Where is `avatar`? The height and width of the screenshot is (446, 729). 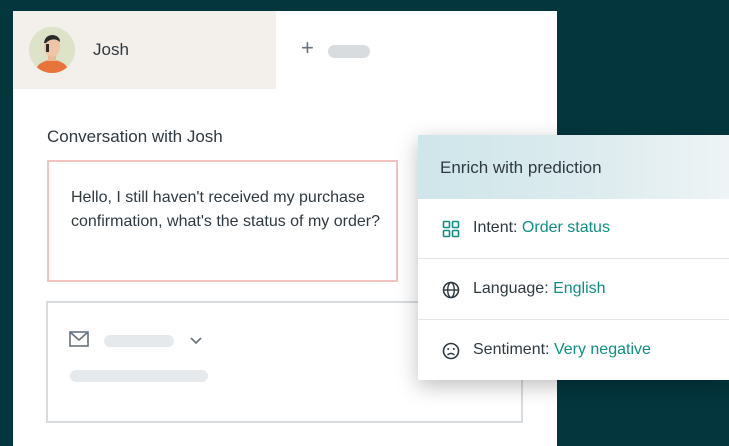 avatar is located at coordinates (52, 50).